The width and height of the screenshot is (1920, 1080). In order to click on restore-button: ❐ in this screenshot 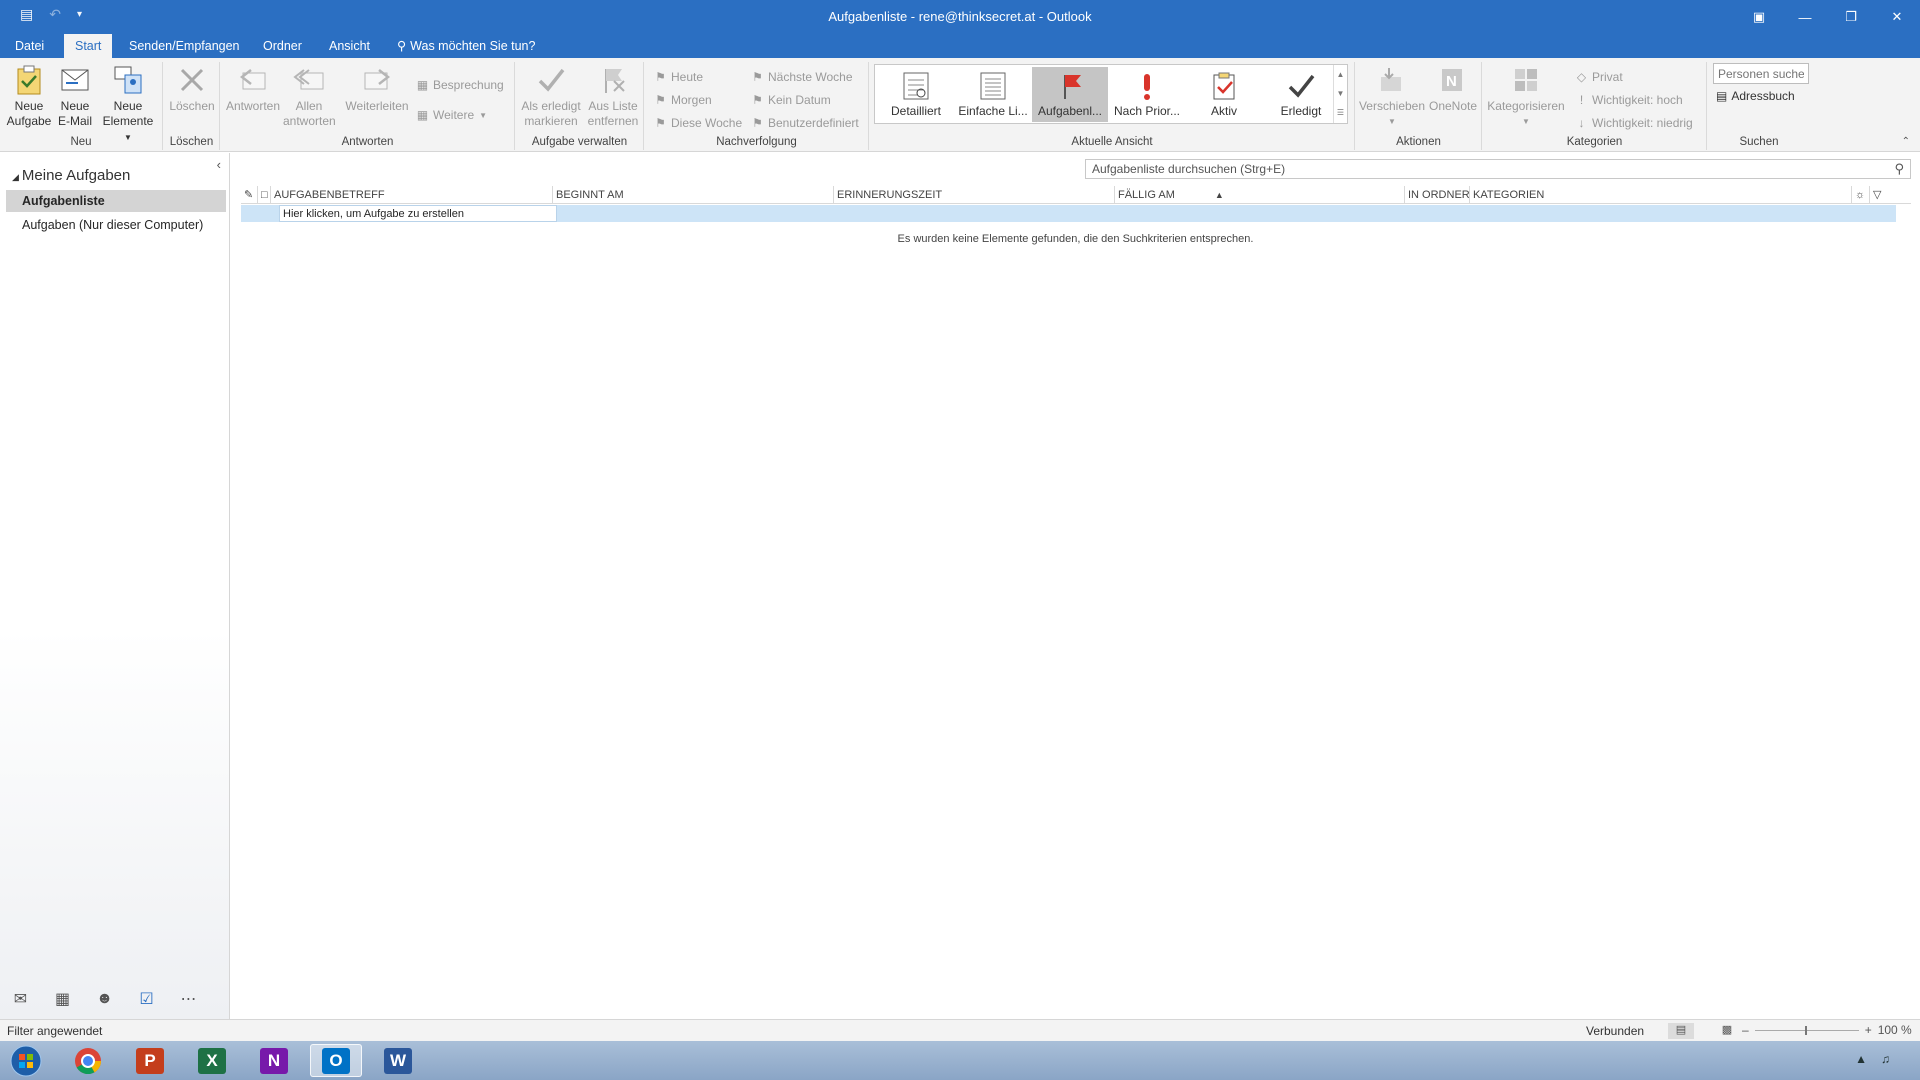, I will do `click(1851, 17)`.